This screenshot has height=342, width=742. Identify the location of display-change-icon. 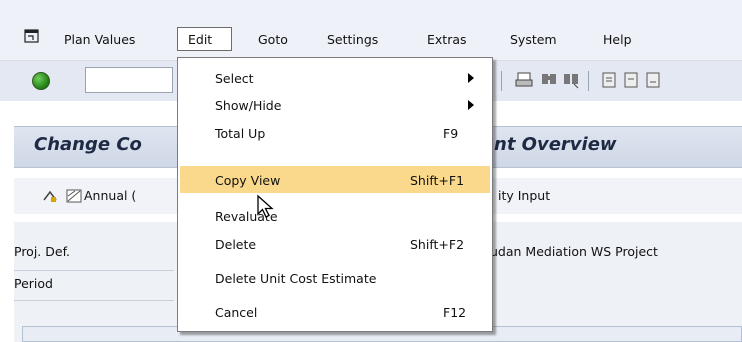
(50, 196).